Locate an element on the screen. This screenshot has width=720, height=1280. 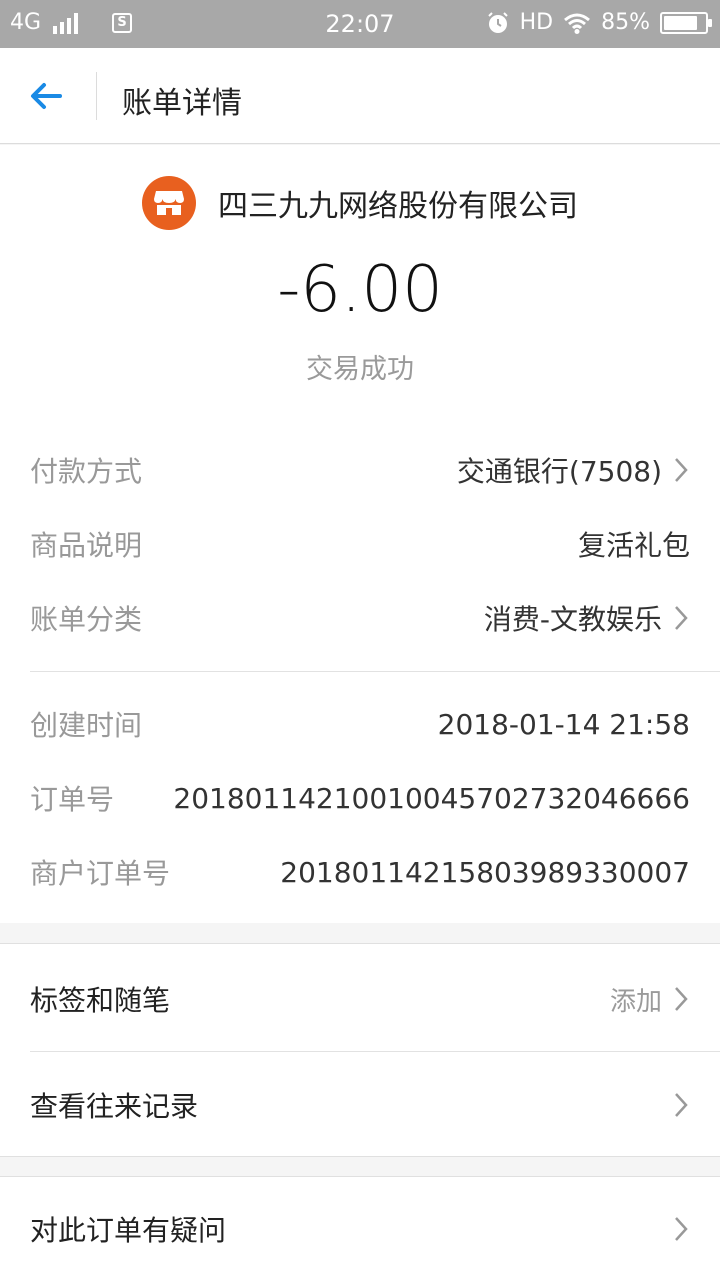
meta-value: 2018-01-14 21:58 is located at coordinates (563, 724).